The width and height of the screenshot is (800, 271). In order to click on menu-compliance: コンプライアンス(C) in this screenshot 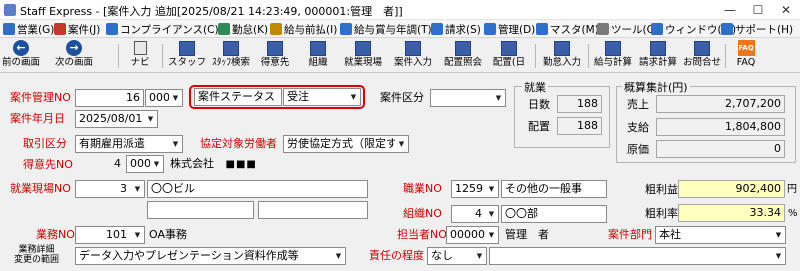, I will do `click(169, 29)`.